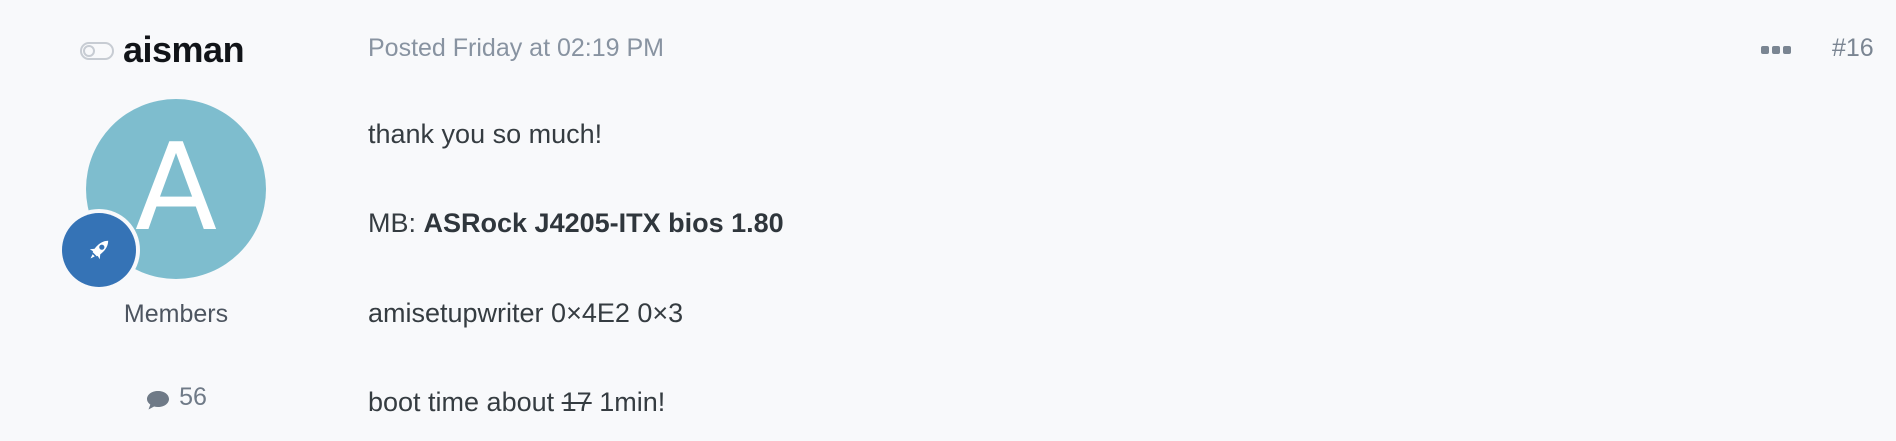 This screenshot has width=1896, height=441. What do you see at coordinates (516, 48) in the screenshot?
I see `post-timestamp: Posted Friday at 02:19 PM` at bounding box center [516, 48].